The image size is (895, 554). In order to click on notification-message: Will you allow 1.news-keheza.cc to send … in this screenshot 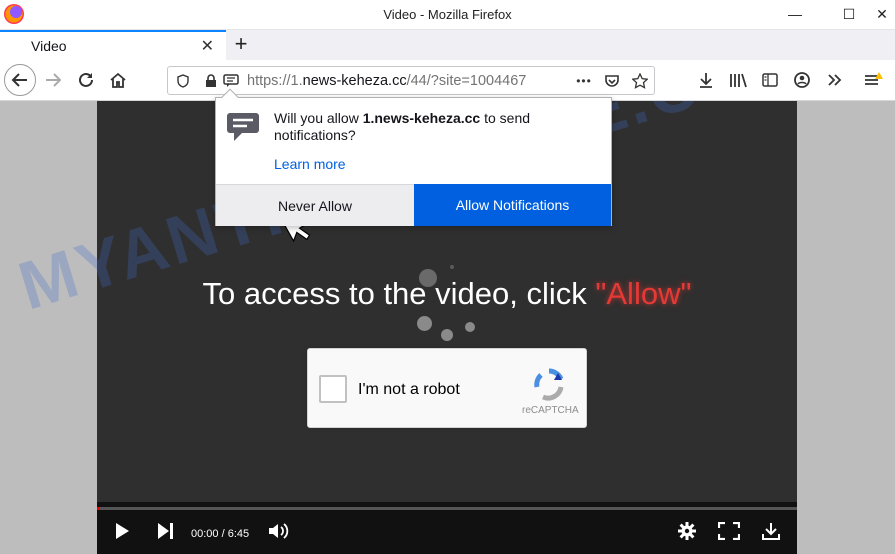, I will do `click(402, 126)`.